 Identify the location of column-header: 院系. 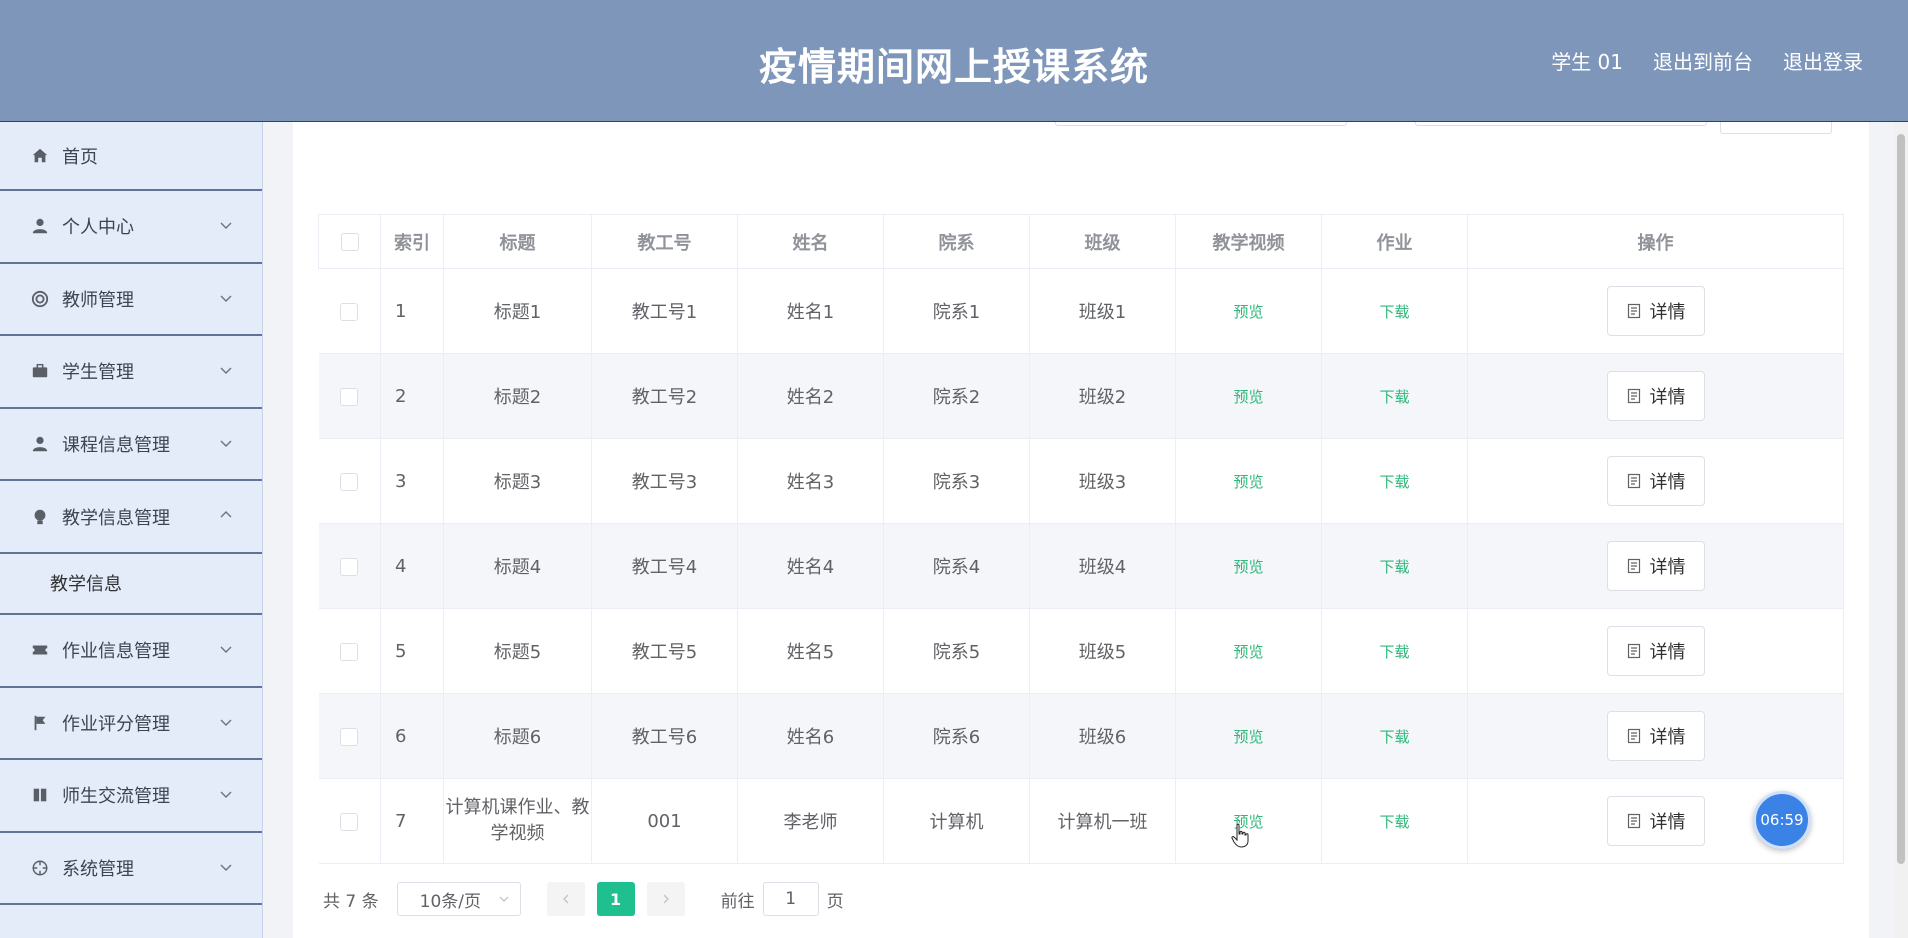
(956, 241).